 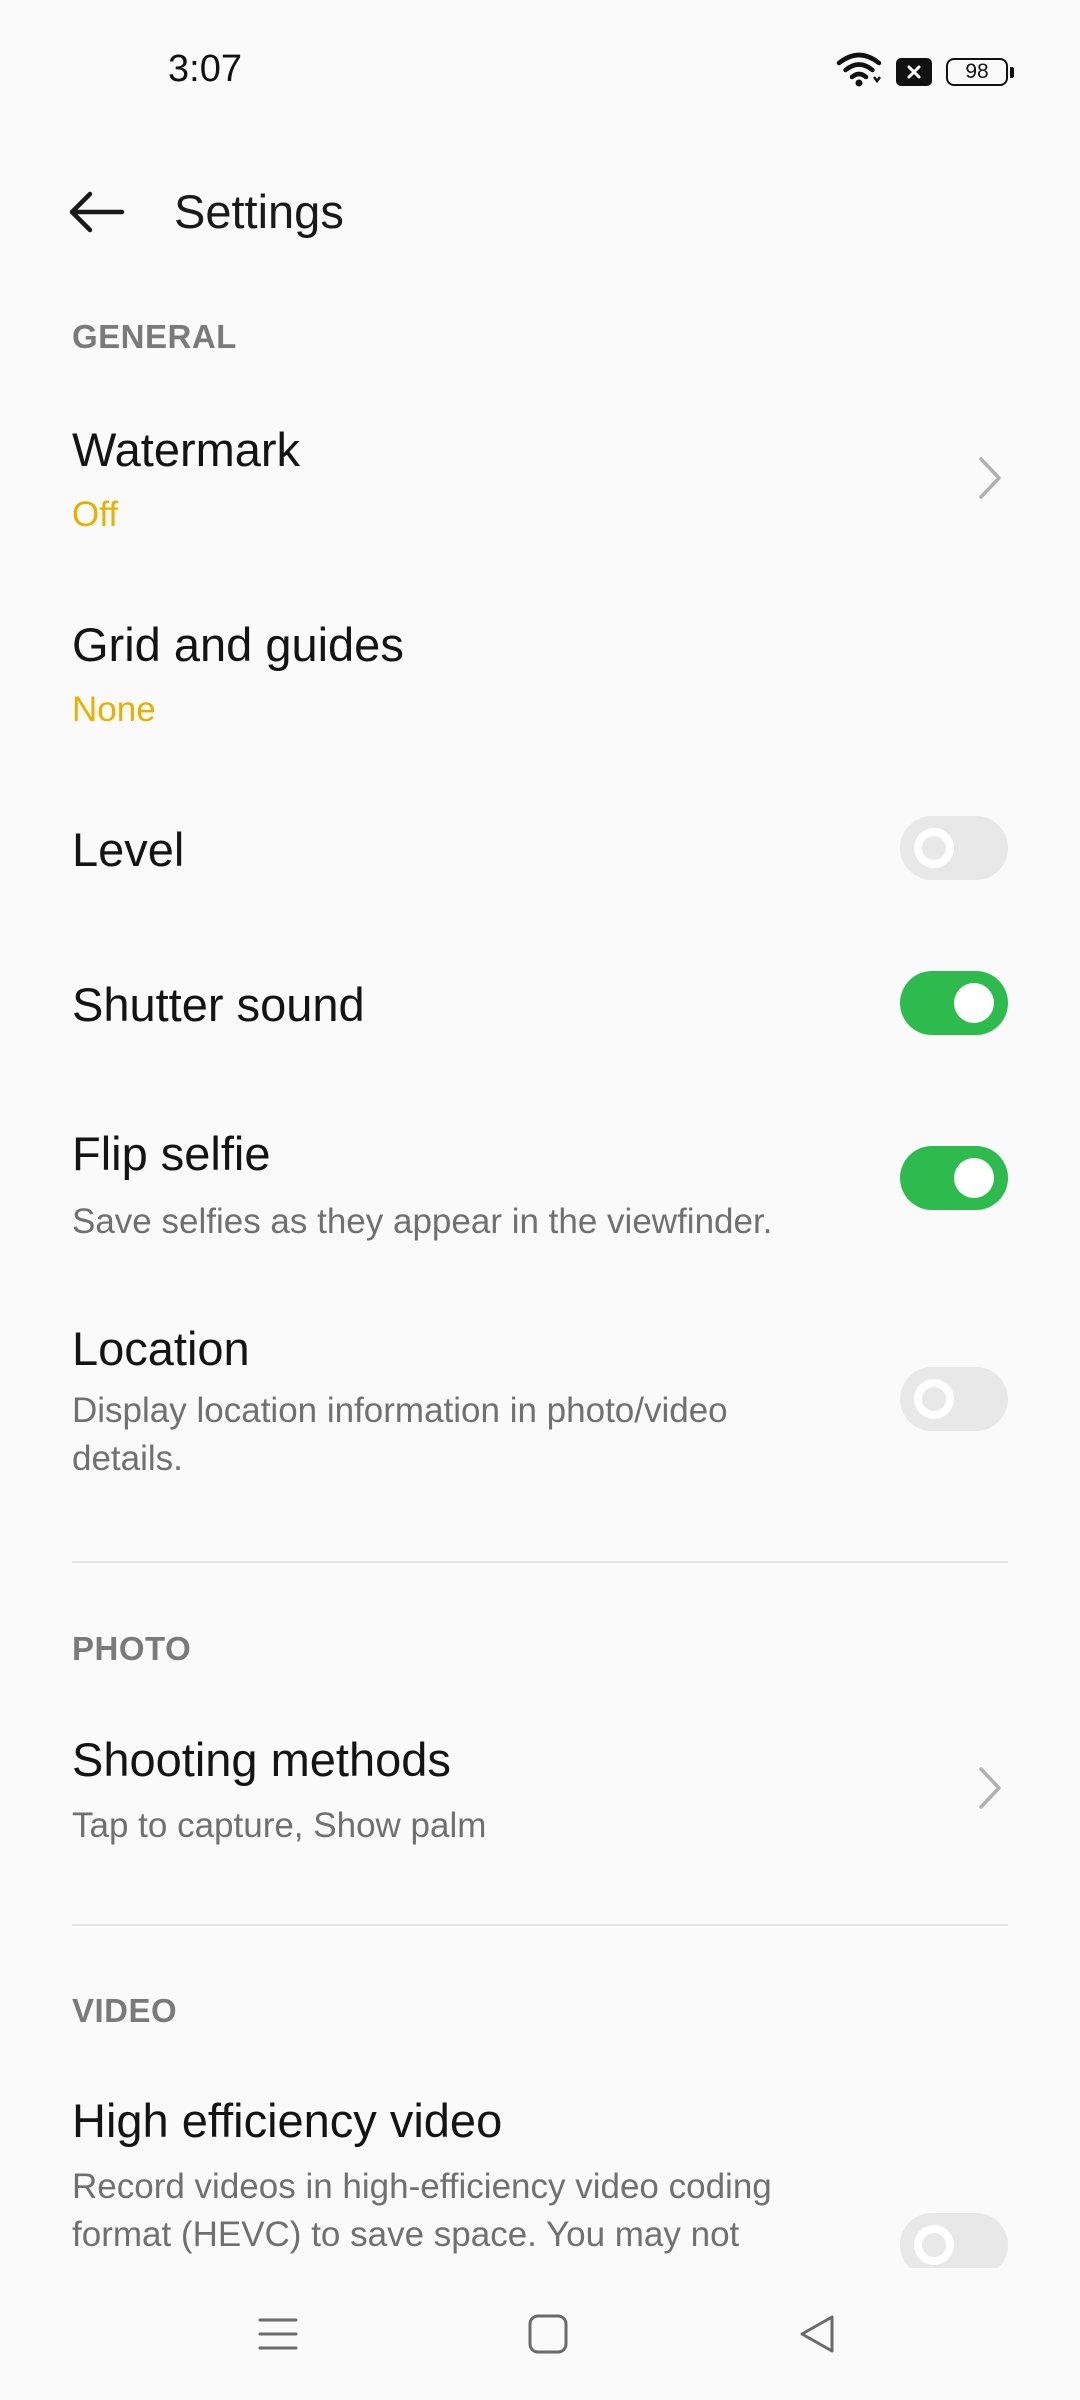 I want to click on notification-x-icon, so click(x=914, y=72).